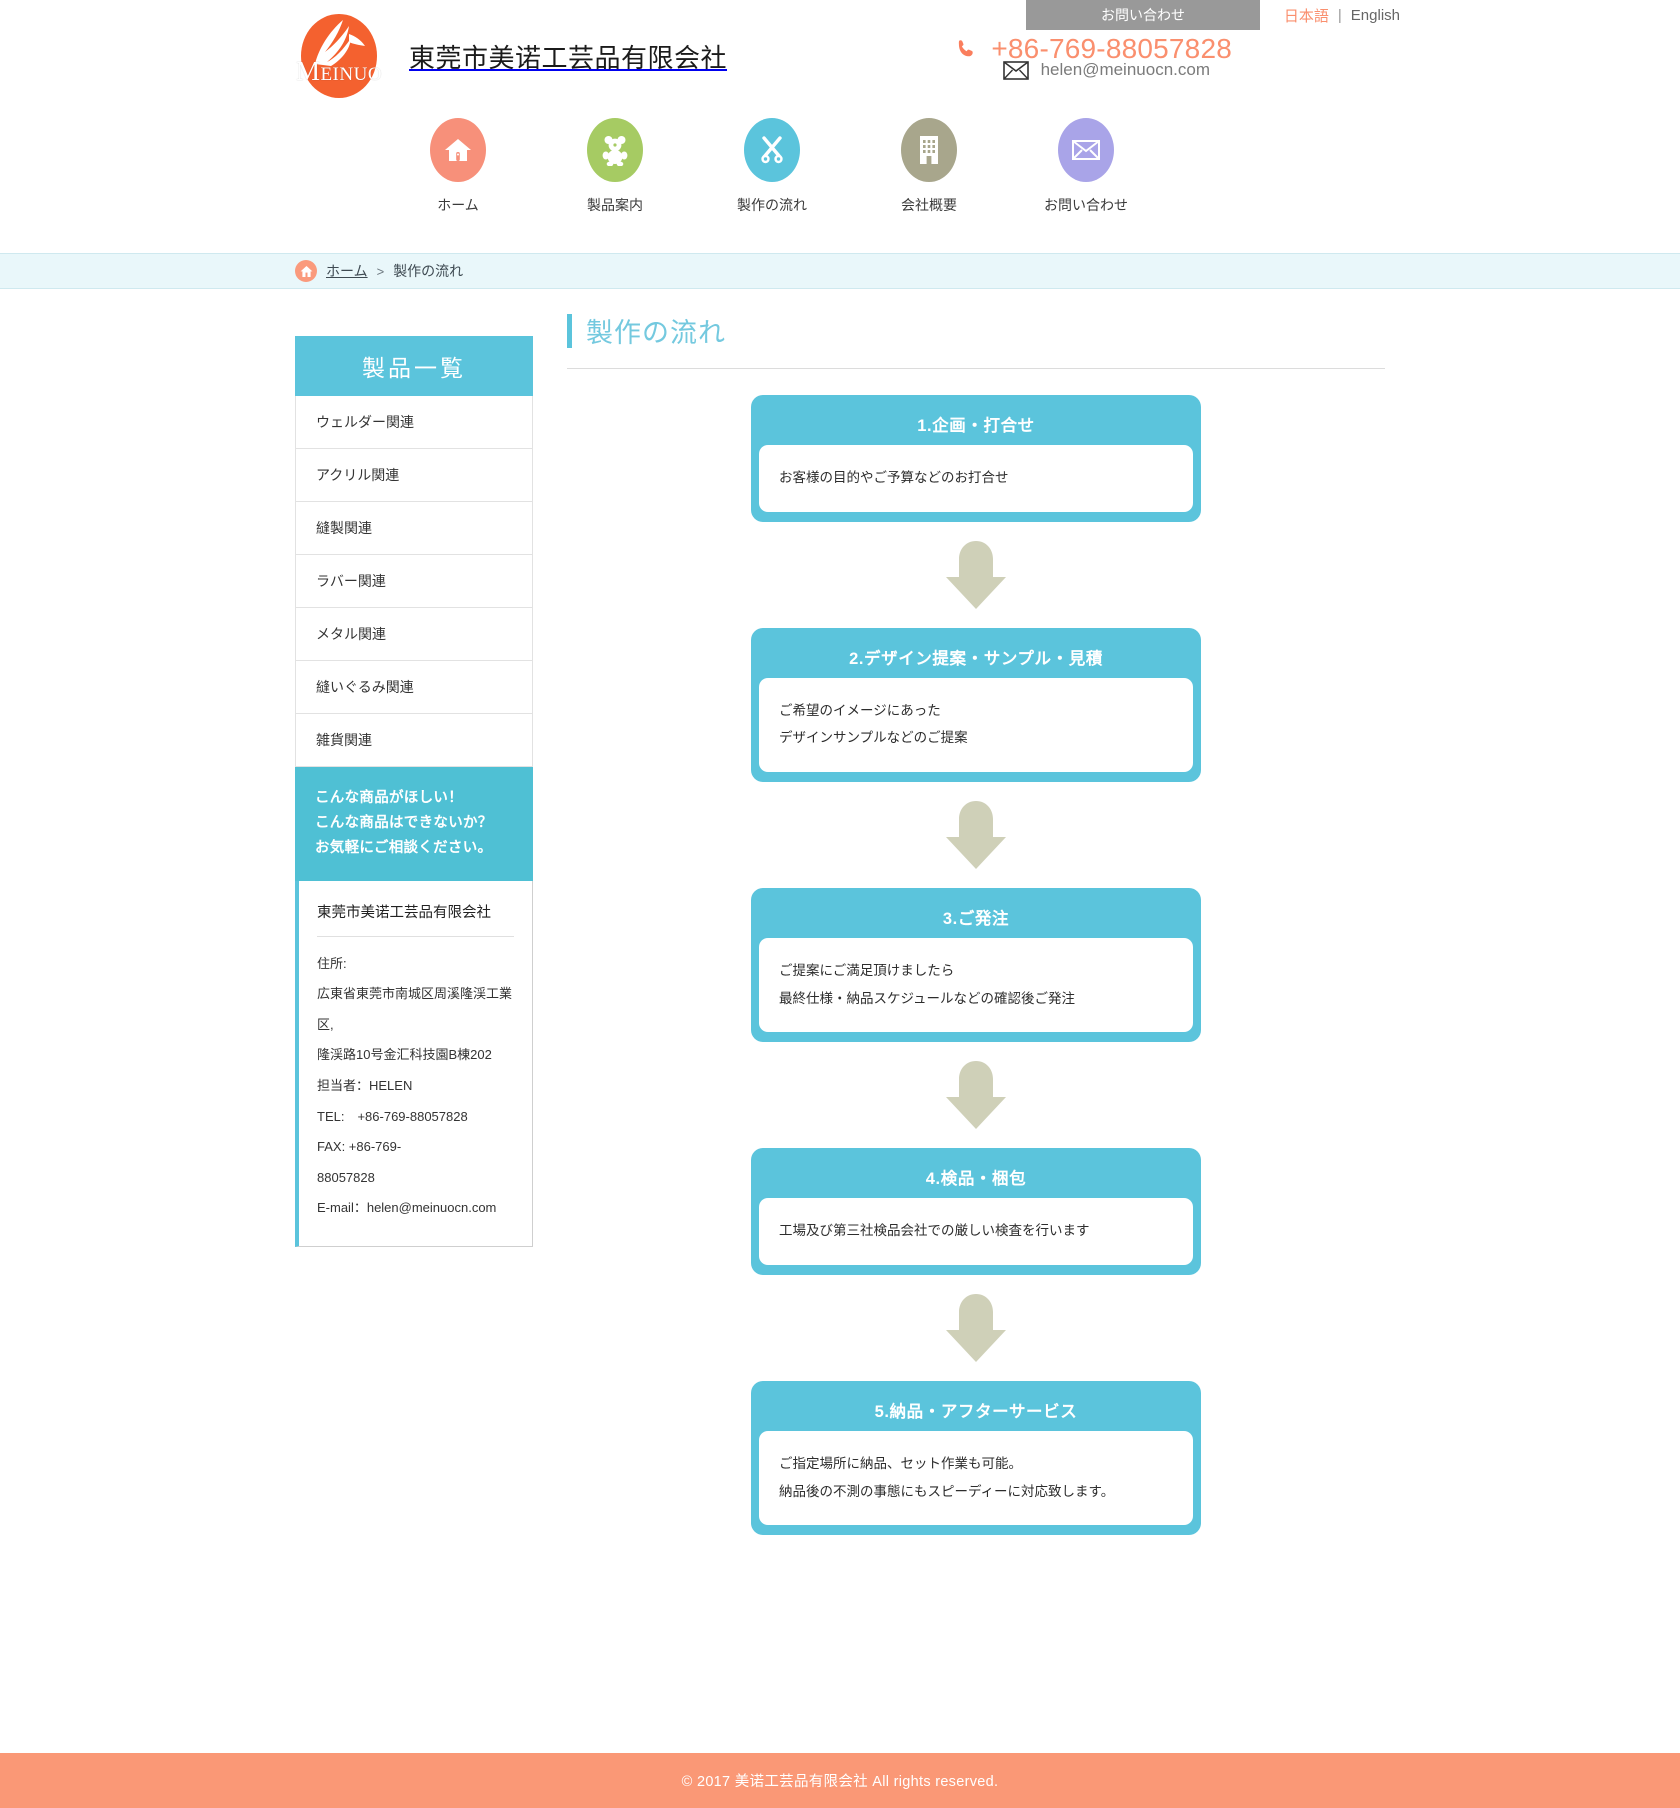 This screenshot has height=1808, width=1680. I want to click on step-text: お客様の目的やご予算などのお打合せ, so click(894, 477).